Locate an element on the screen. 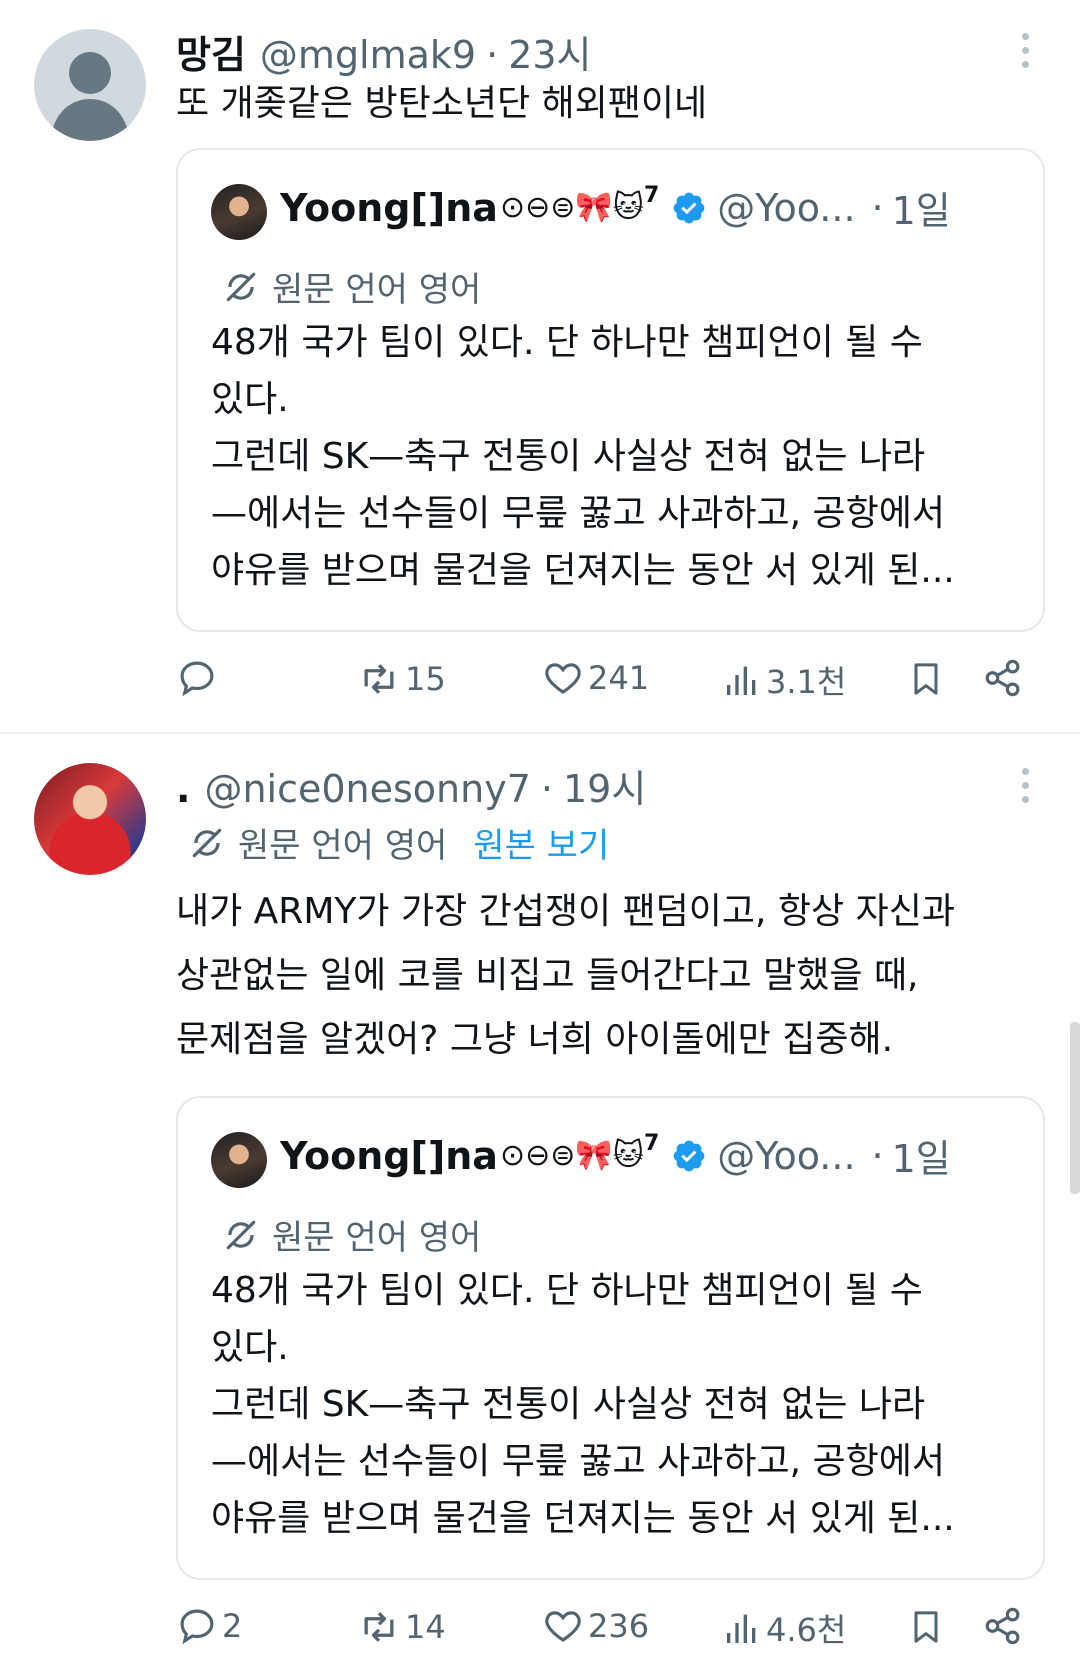 This screenshot has width=1080, height=1678. tweet-actions: 2 14 236 4.6천 is located at coordinates (540, 1630).